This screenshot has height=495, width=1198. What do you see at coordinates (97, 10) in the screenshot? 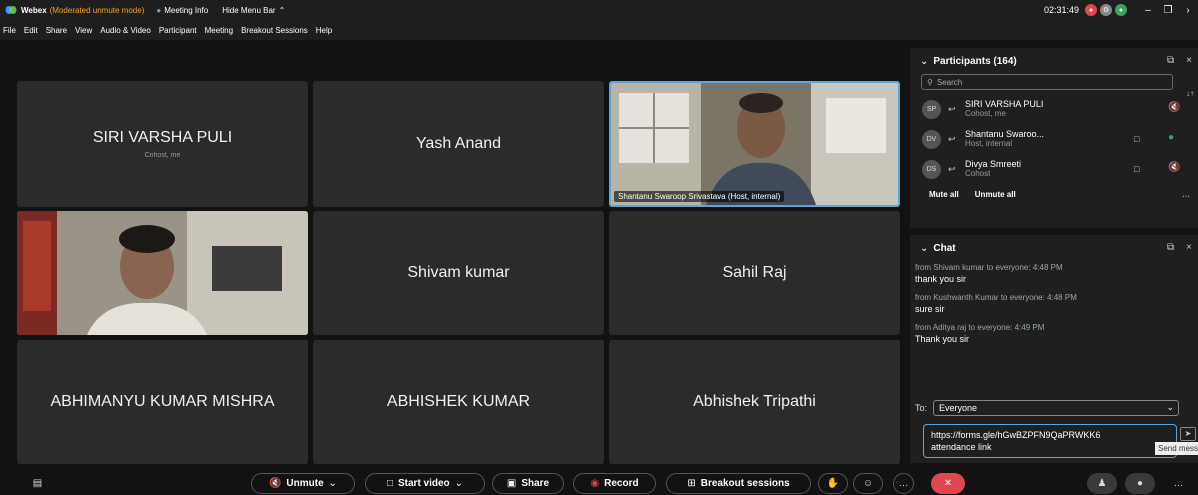
I see `moderated-mode-label: (Moderated unmute mode)` at bounding box center [97, 10].